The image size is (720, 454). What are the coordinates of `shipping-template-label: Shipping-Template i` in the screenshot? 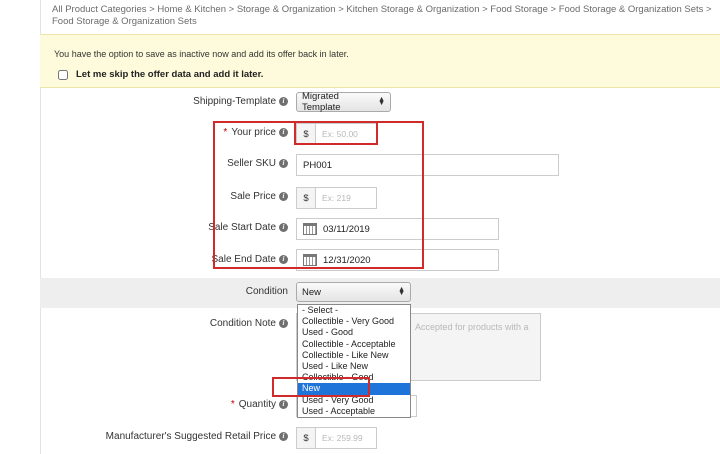 It's located at (240, 101).